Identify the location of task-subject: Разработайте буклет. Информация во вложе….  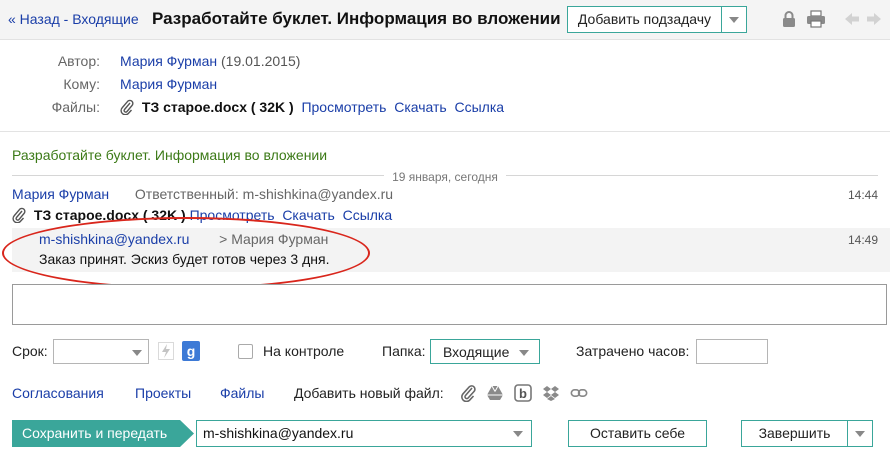
(170, 155).